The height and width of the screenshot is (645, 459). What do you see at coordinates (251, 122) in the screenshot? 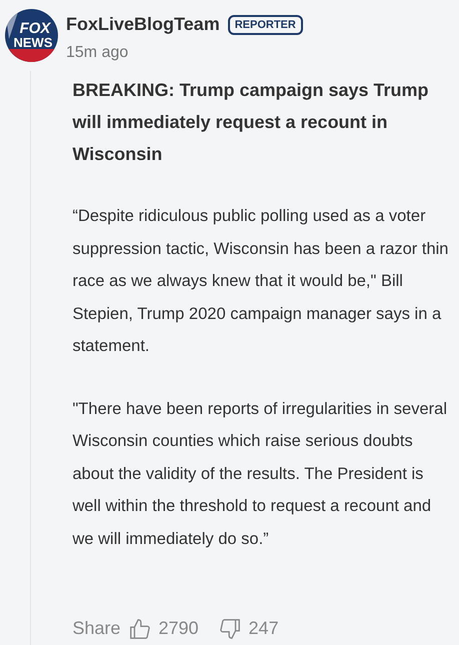
I see `headline: BREAKING: Trump campaign says Trump will immediately request a recount in Wisconsin` at bounding box center [251, 122].